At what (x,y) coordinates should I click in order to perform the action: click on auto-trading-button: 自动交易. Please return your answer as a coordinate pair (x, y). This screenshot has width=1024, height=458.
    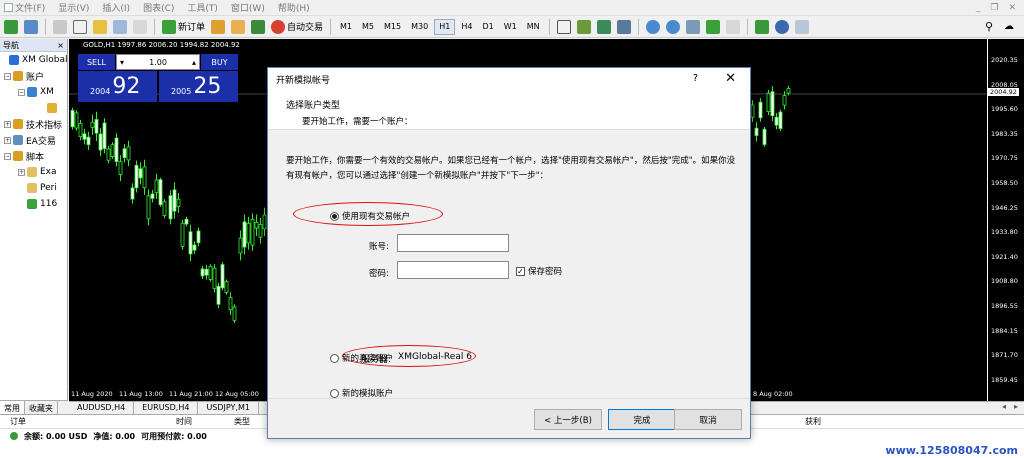
    Looking at the image, I should click on (297, 27).